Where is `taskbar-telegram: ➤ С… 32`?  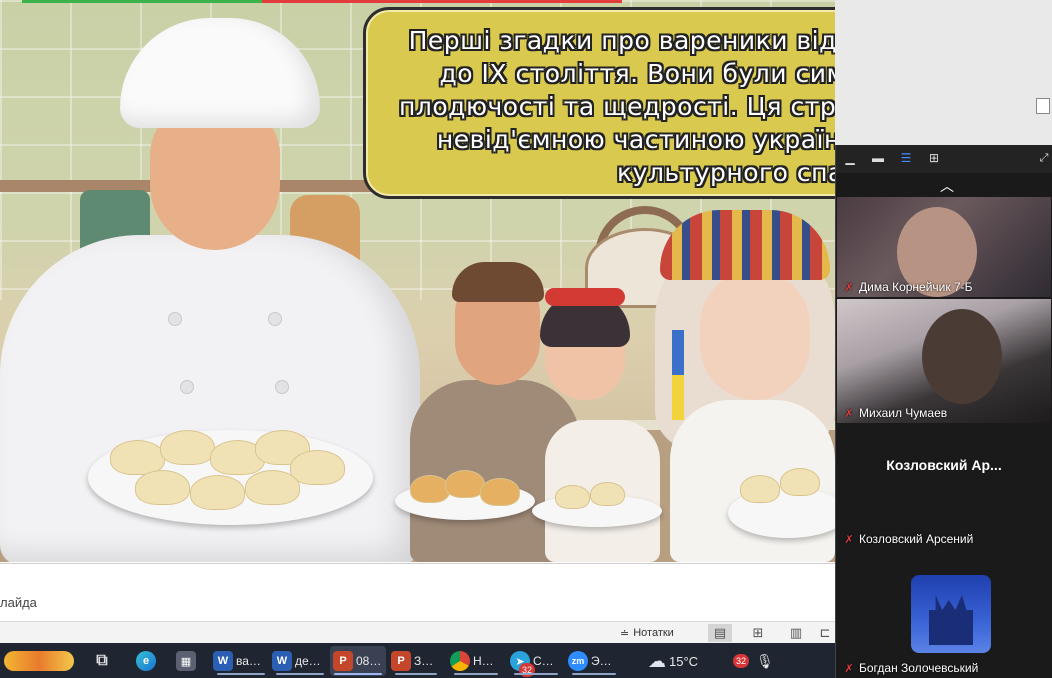 taskbar-telegram: ➤ С… 32 is located at coordinates (536, 661).